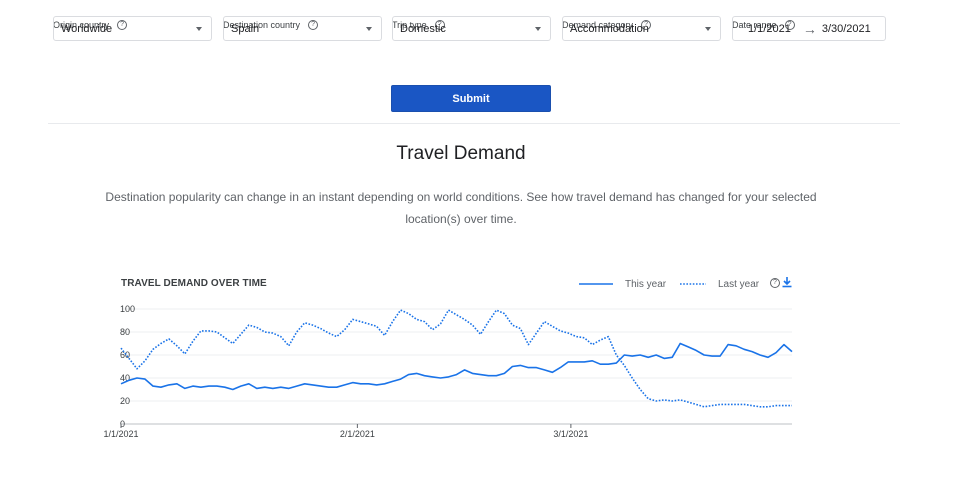 This screenshot has width=955, height=478. Describe the element at coordinates (125, 401) in the screenshot. I see `y-tick-label: 20` at that location.